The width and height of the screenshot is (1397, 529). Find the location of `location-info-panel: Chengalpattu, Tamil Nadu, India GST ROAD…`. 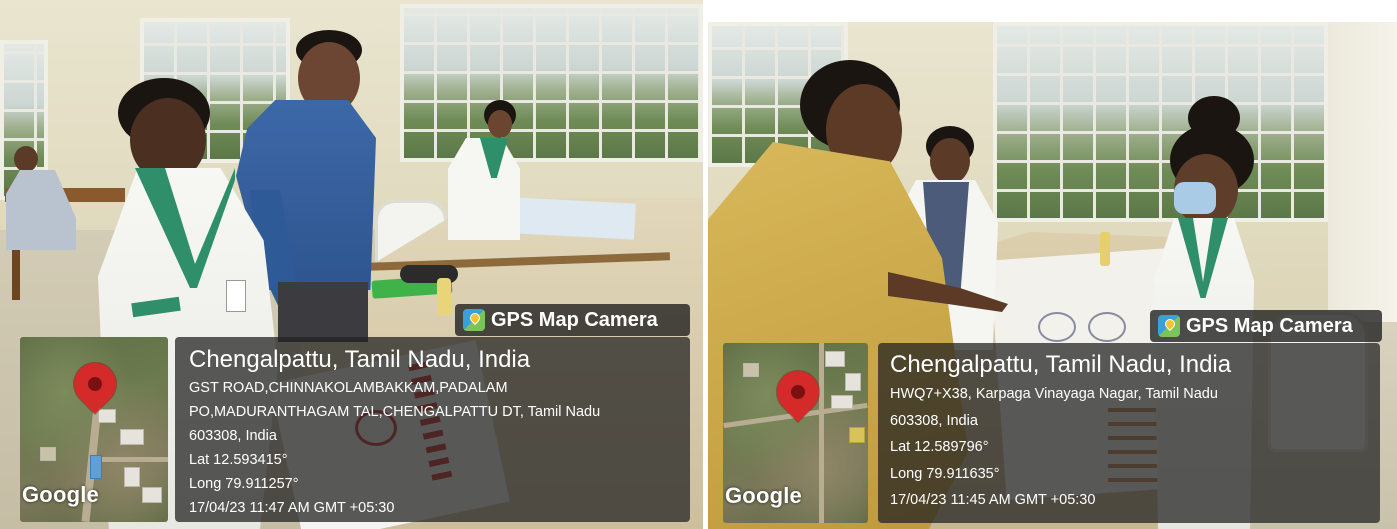

location-info-panel: Chengalpattu, Tamil Nadu, India GST ROAD… is located at coordinates (432, 429).